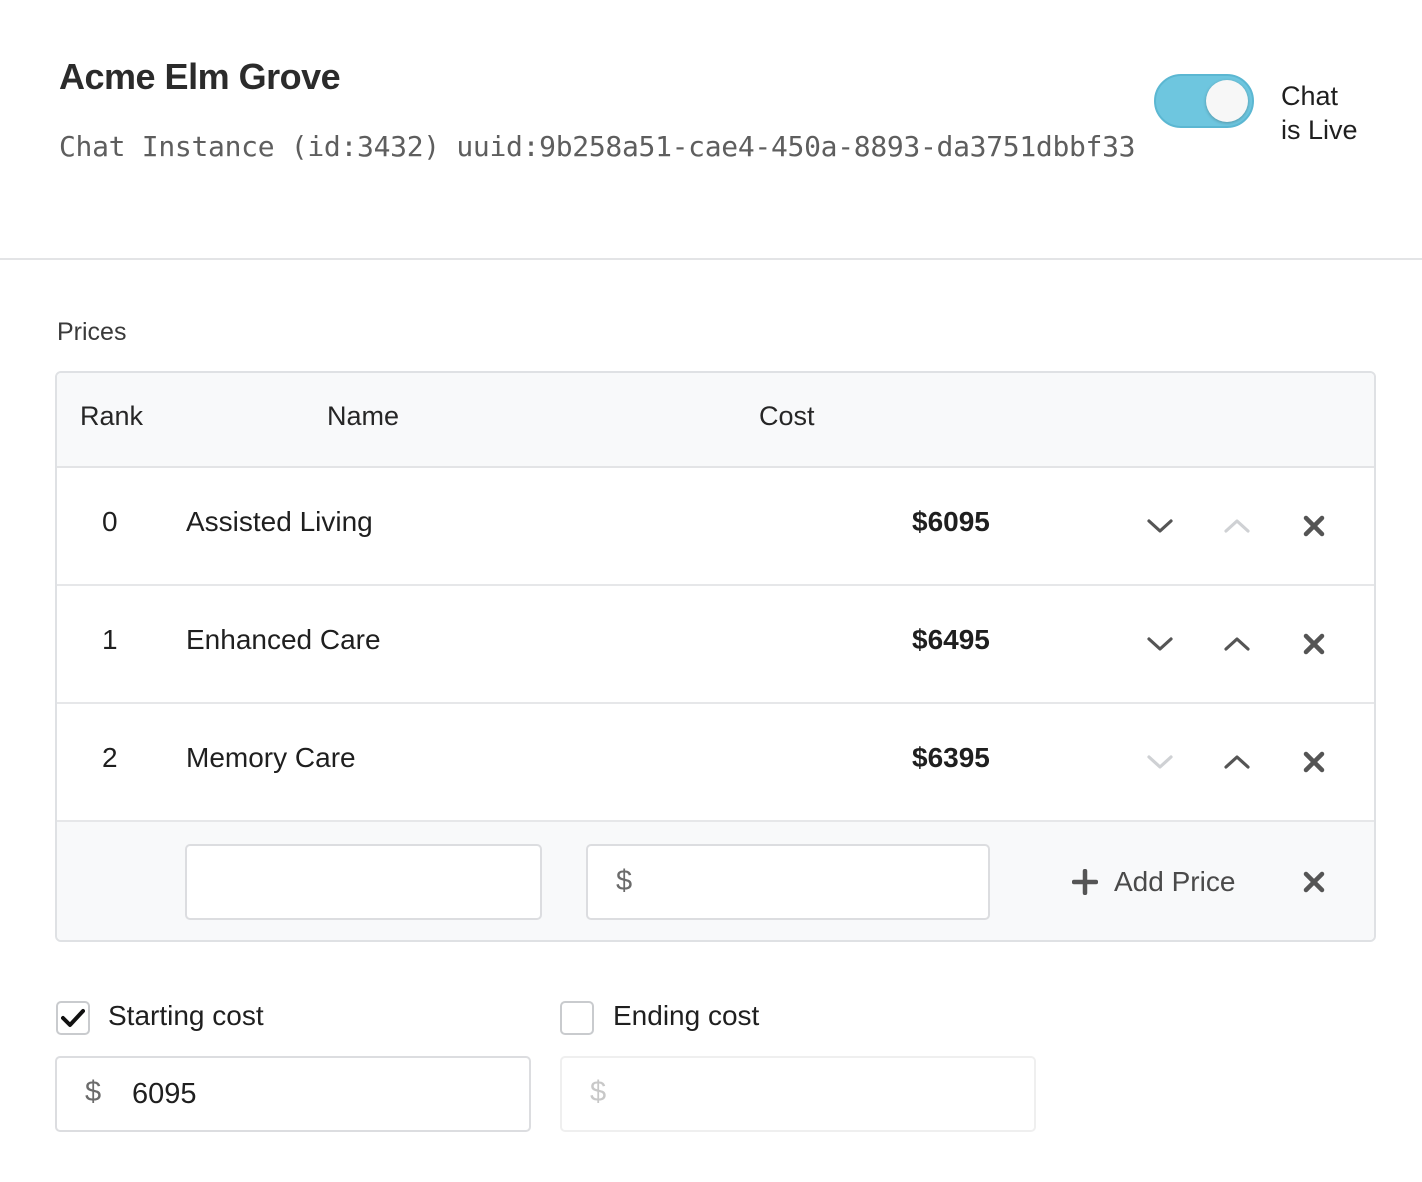 This screenshot has width=1422, height=1182. What do you see at coordinates (200, 76) in the screenshot?
I see `page-title: Acme Elm Grove` at bounding box center [200, 76].